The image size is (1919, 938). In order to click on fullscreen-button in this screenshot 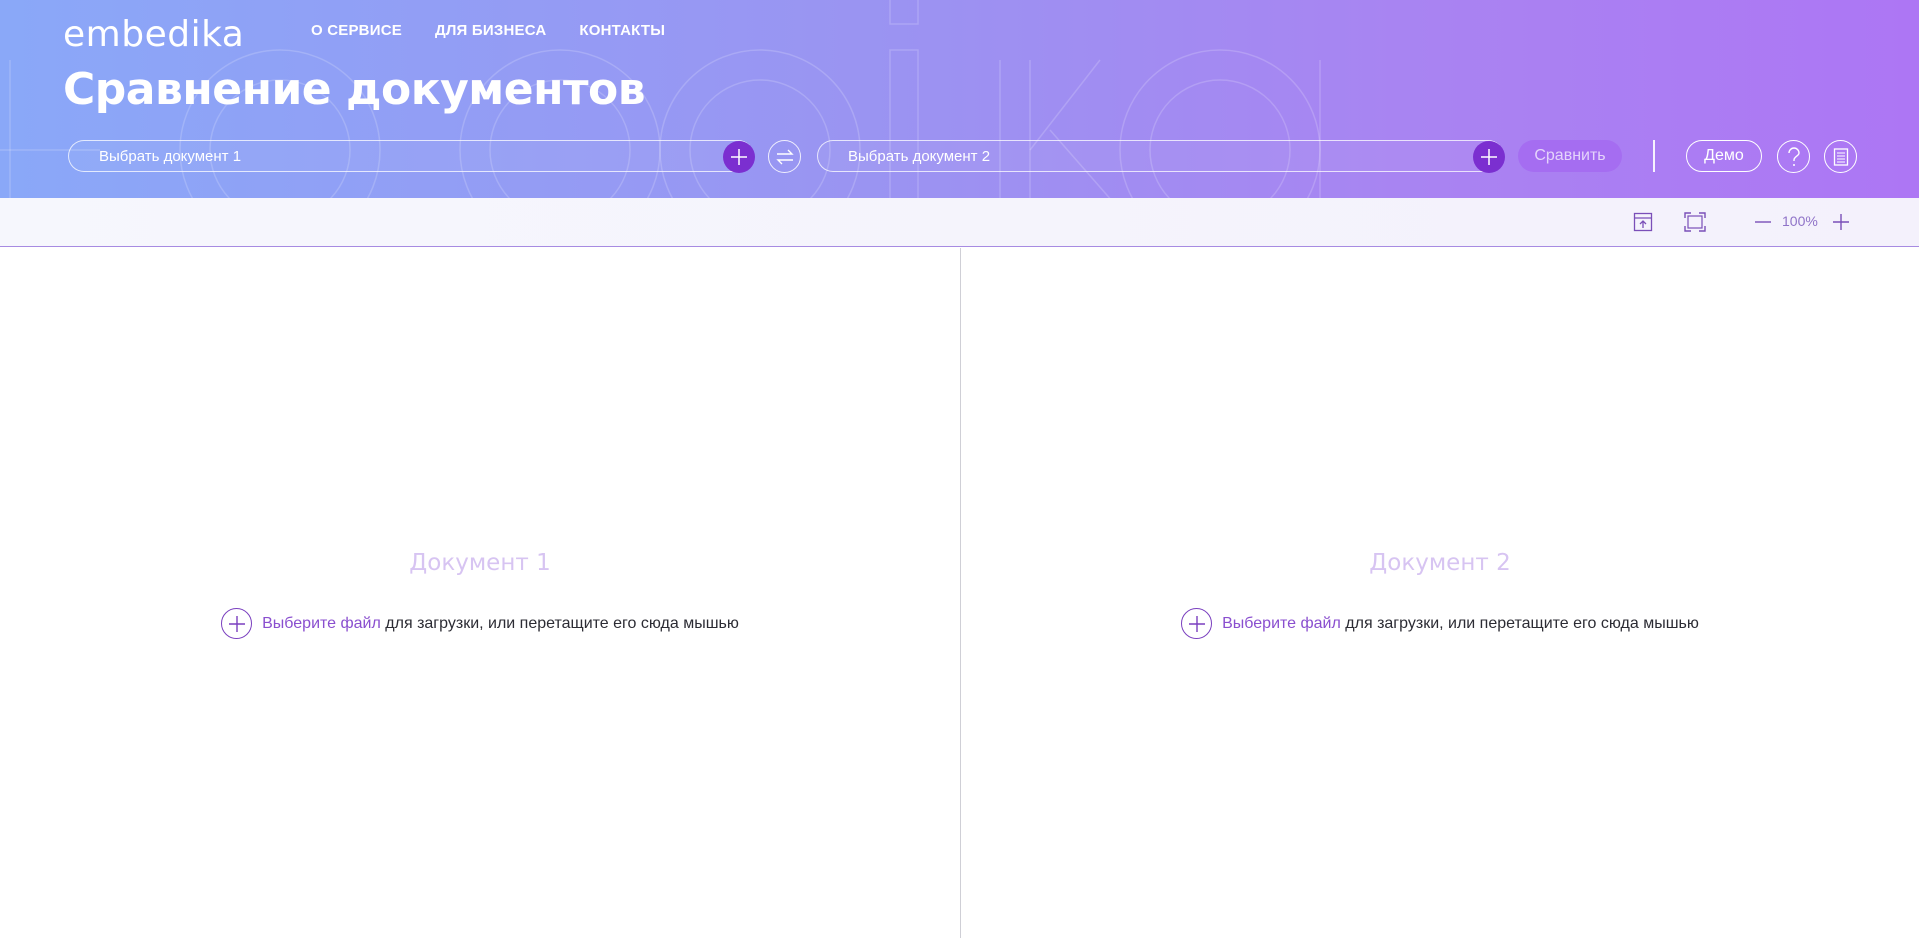, I will do `click(1695, 222)`.